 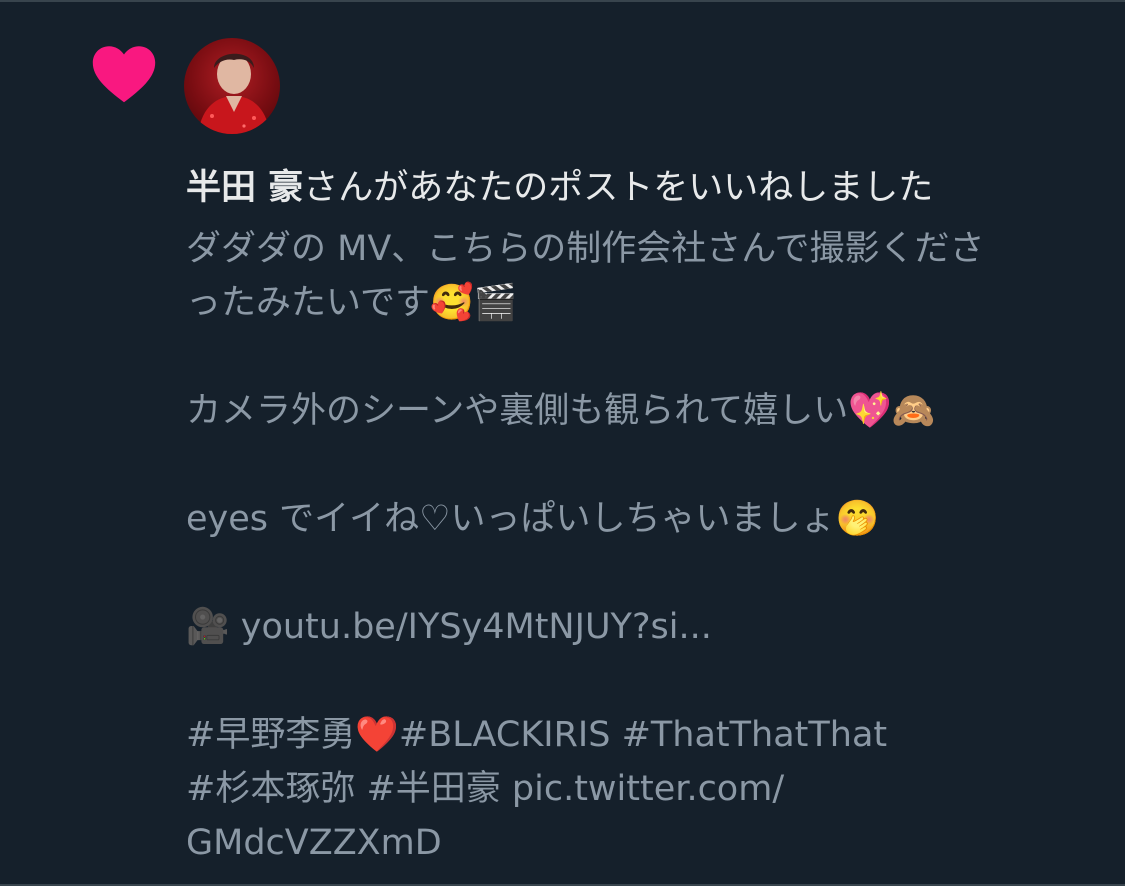 I want to click on avatar, so click(x=232, y=86).